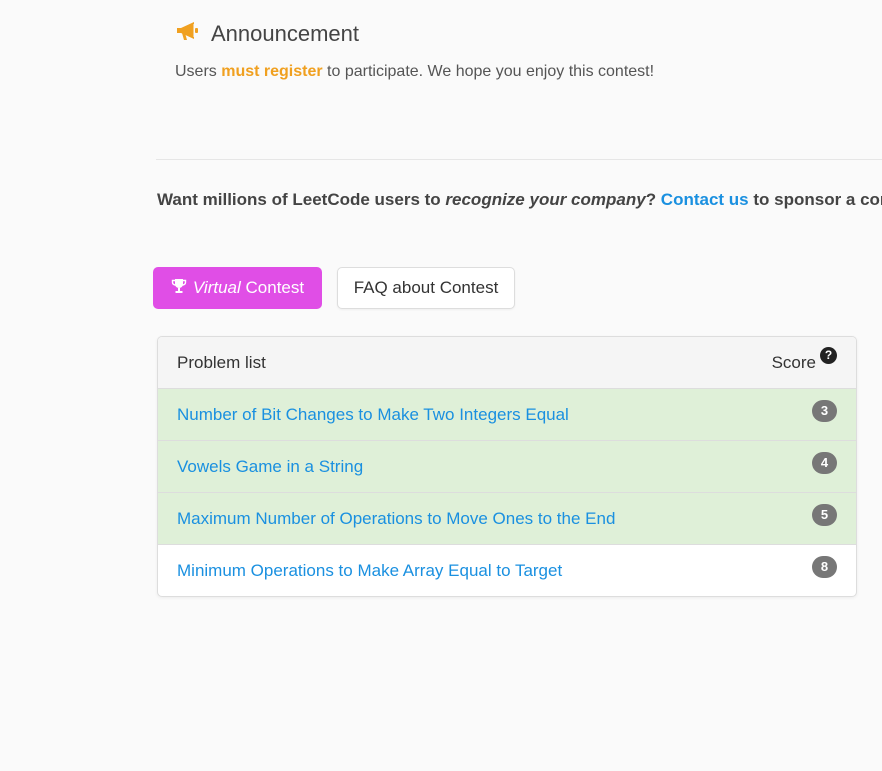  What do you see at coordinates (285, 33) in the screenshot?
I see `announcement-title: Announcement` at bounding box center [285, 33].